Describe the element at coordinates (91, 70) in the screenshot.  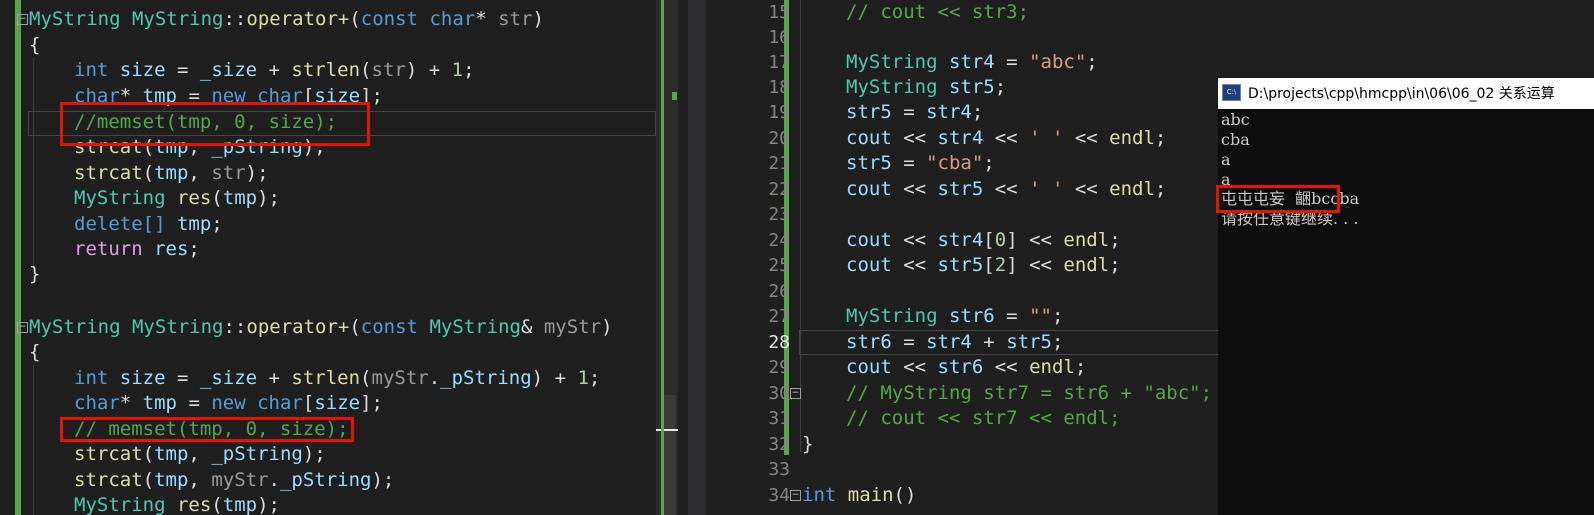
I see `token-keyword: int` at that location.